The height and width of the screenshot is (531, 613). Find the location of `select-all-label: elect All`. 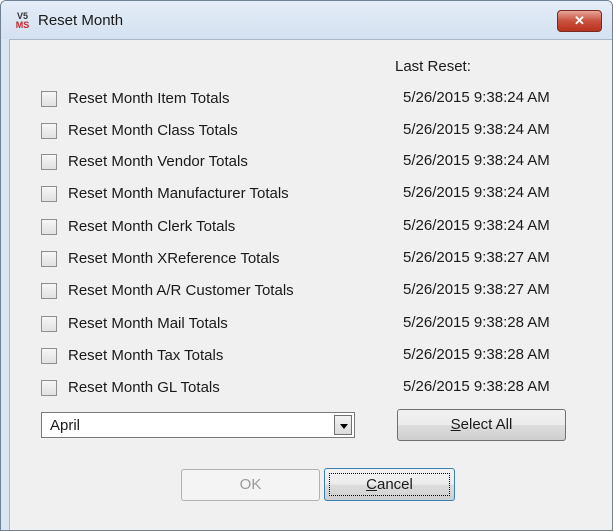

select-all-label: elect All is located at coordinates (486, 424).